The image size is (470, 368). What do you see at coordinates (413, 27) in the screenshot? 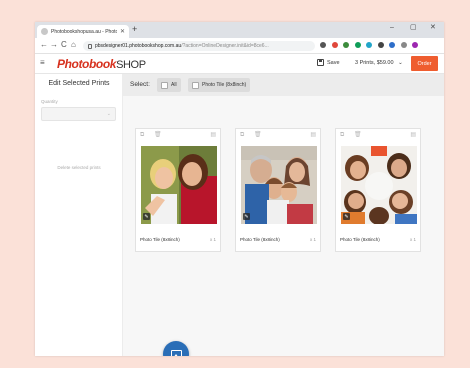
I see `maximize-button: ▢` at bounding box center [413, 27].